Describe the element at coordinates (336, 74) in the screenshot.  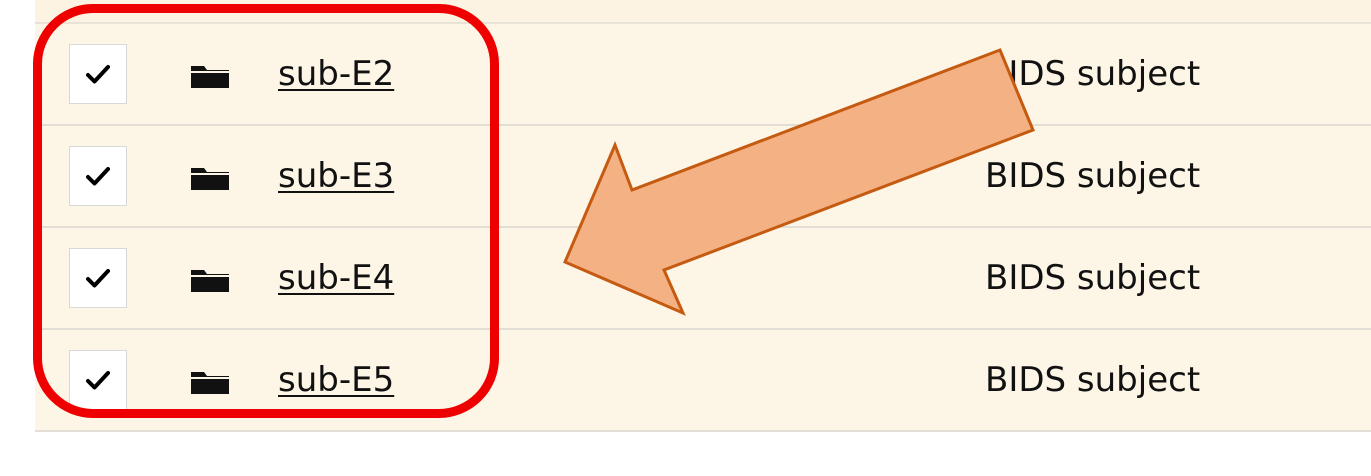
I see `subject-link: sub-E2` at that location.